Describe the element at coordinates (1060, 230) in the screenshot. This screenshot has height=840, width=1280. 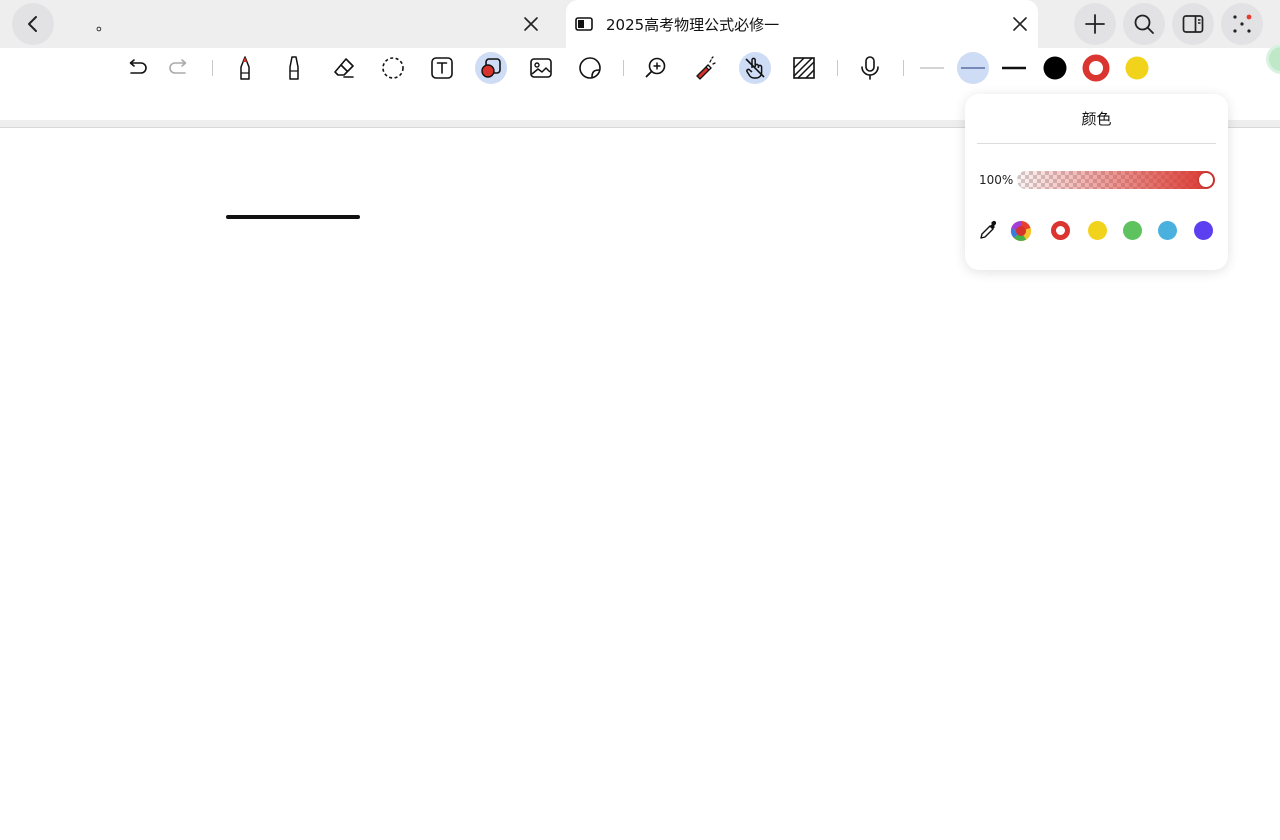
I see `swatch-red` at that location.